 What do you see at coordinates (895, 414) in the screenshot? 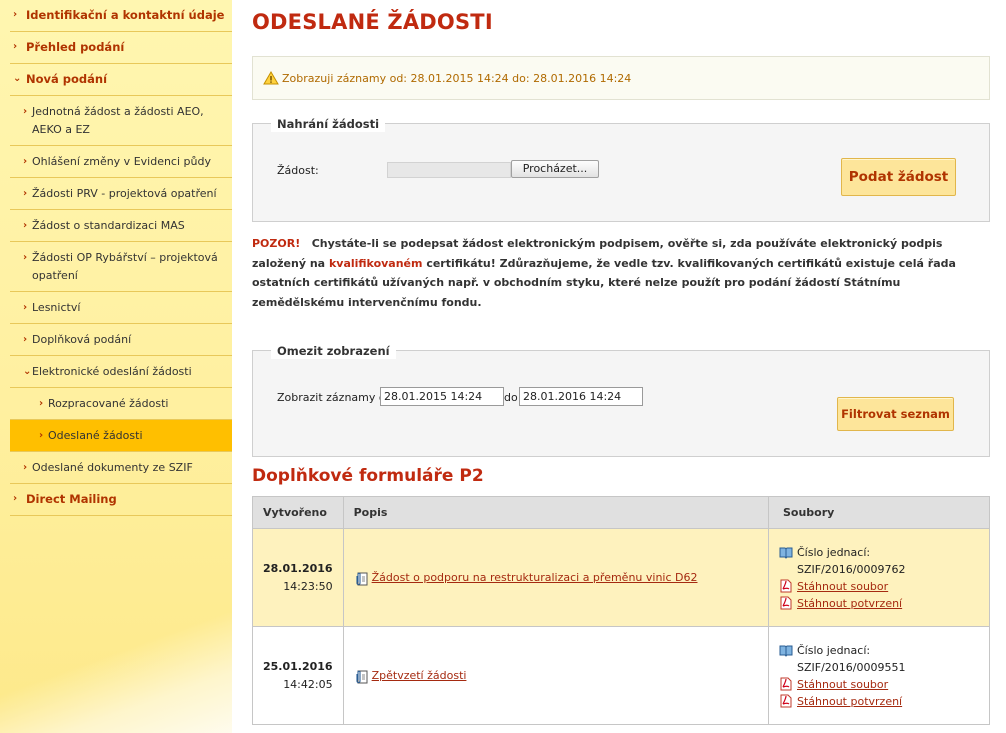
I see `filter-list-button: Filtrovat seznam` at bounding box center [895, 414].